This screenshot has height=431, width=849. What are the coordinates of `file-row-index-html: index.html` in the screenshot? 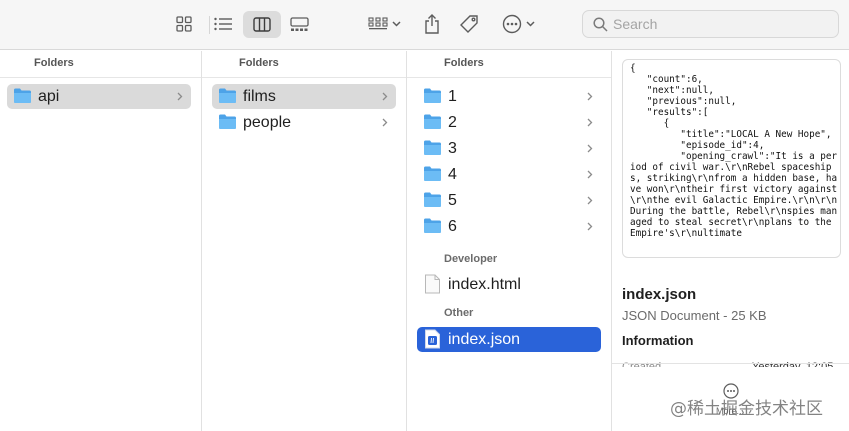 It's located at (509, 284).